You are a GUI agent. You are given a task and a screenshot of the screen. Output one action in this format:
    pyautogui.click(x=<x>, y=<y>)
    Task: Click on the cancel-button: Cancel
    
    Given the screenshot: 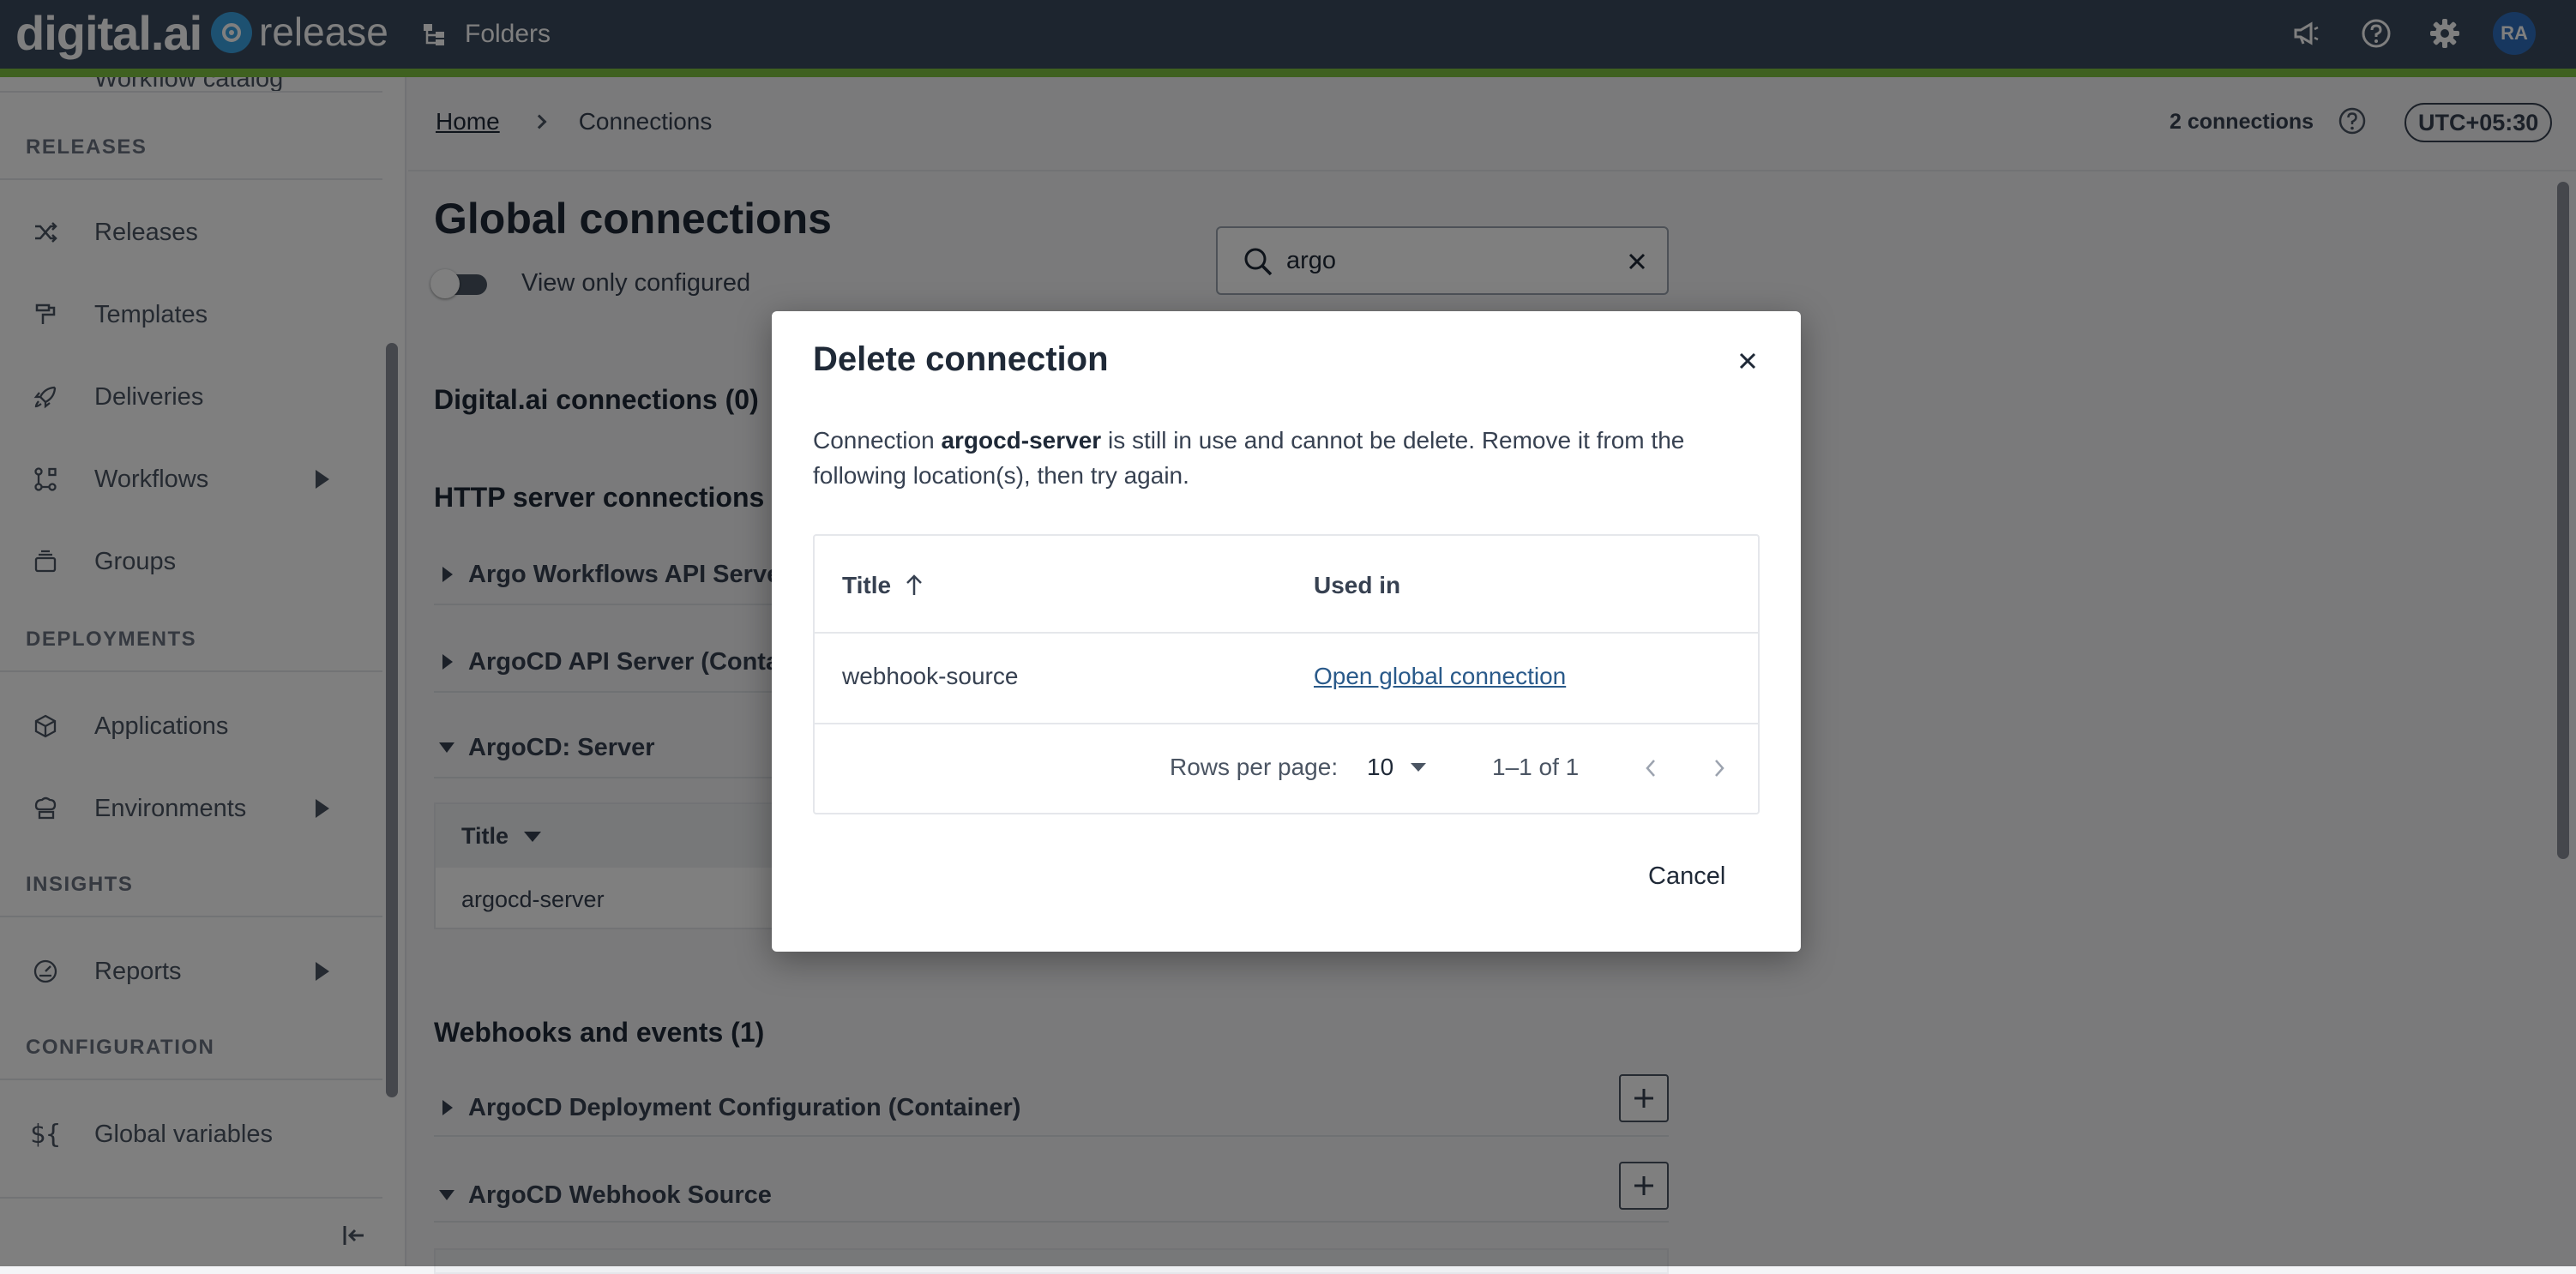 What is the action you would take?
    pyautogui.click(x=1686, y=876)
    